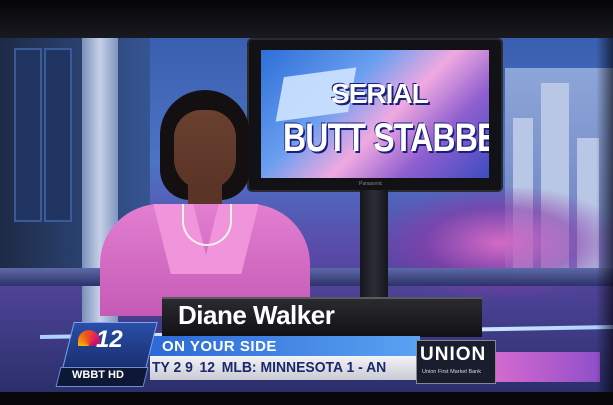 The height and width of the screenshot is (405, 613). Describe the element at coordinates (547, 367) in the screenshot. I see `ticker-right-panel` at that location.